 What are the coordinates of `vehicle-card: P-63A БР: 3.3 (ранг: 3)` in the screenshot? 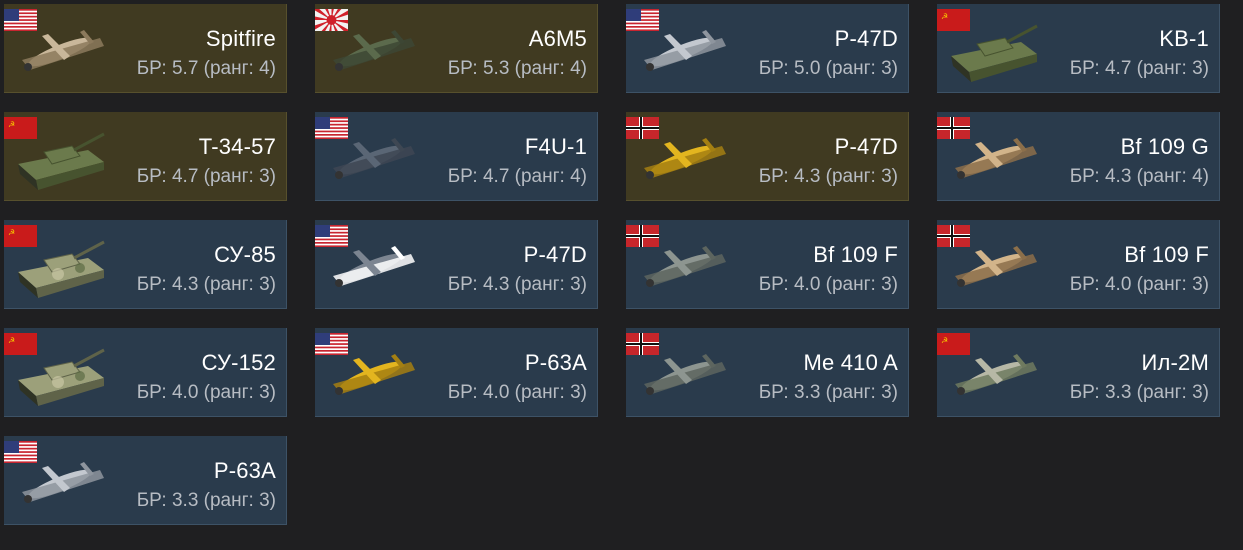 It's located at (145, 480).